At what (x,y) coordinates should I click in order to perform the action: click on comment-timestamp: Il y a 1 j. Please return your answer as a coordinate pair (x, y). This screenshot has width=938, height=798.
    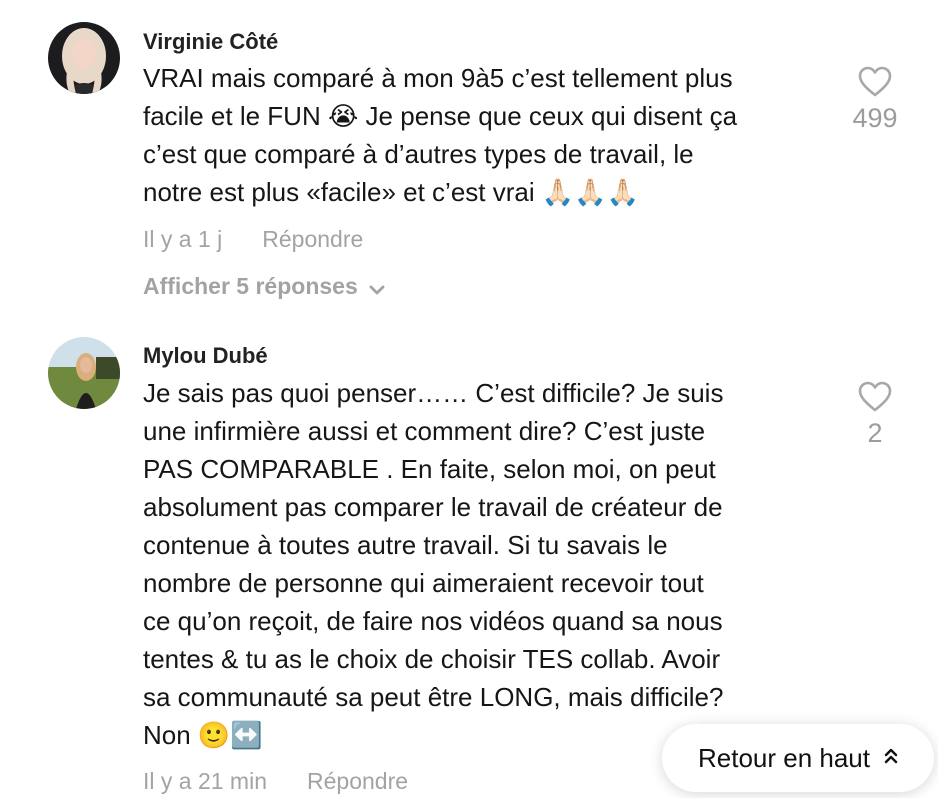
    Looking at the image, I should click on (183, 239).